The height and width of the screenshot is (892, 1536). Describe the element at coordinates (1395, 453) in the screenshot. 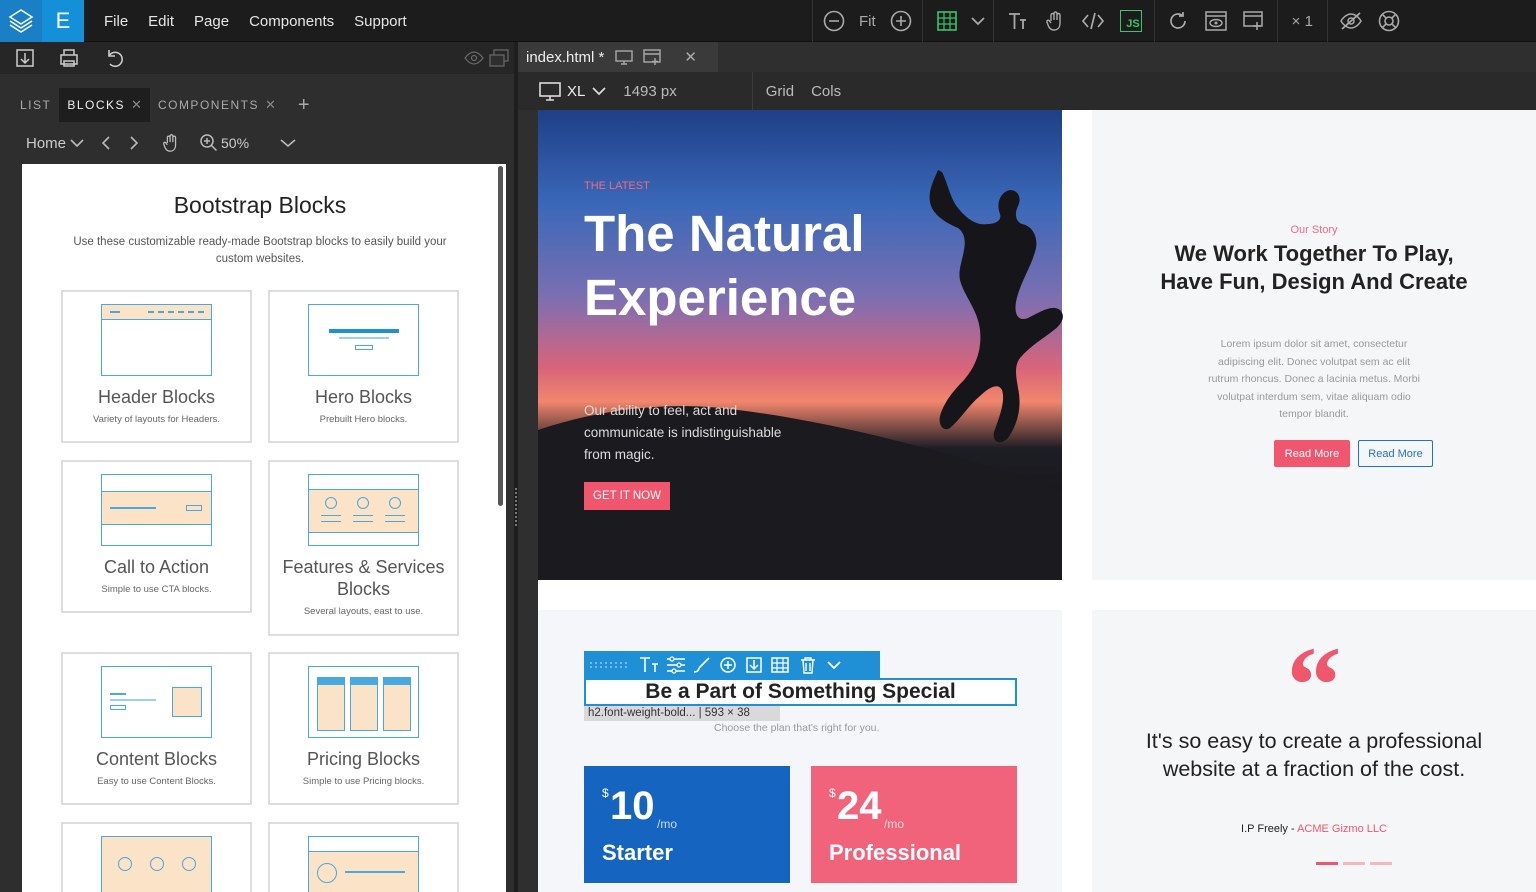

I see `read-more-outline-button: Read More` at that location.